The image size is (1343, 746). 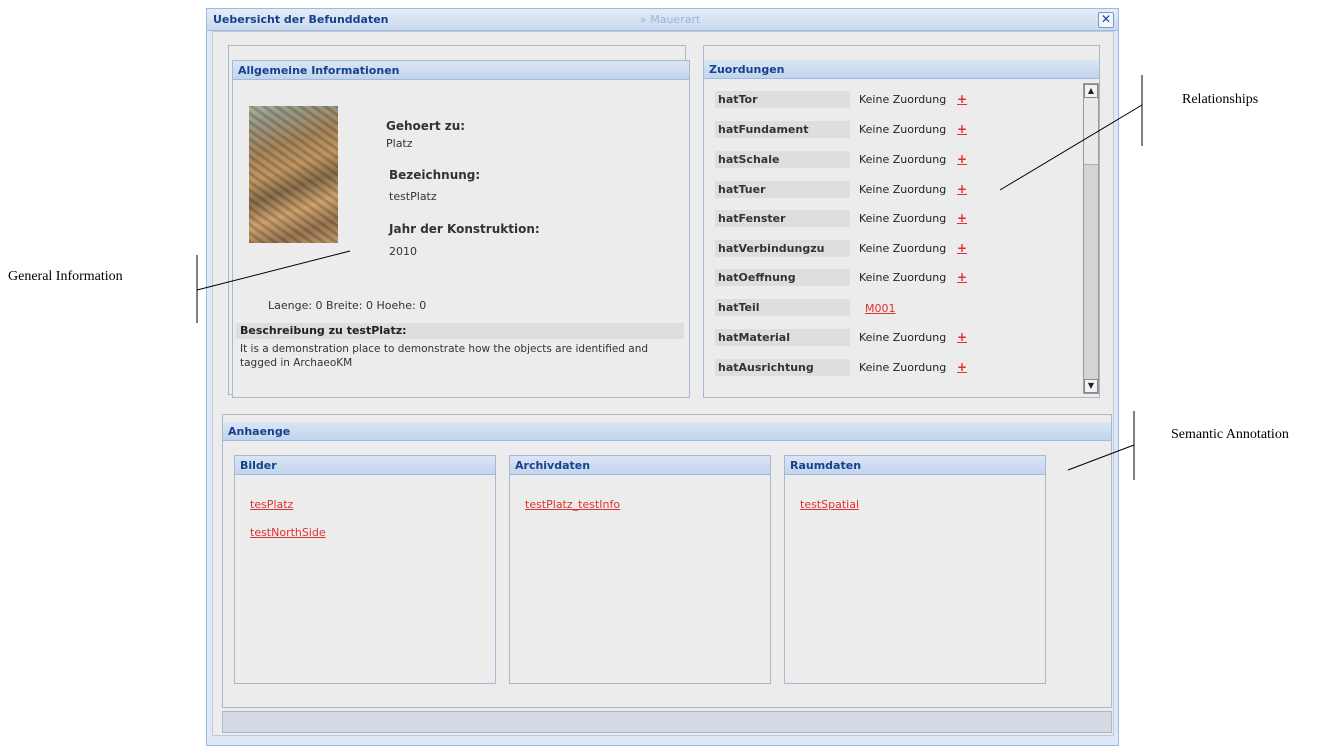 What do you see at coordinates (1071, 147) in the screenshot?
I see `relationships-pointer-line` at bounding box center [1071, 147].